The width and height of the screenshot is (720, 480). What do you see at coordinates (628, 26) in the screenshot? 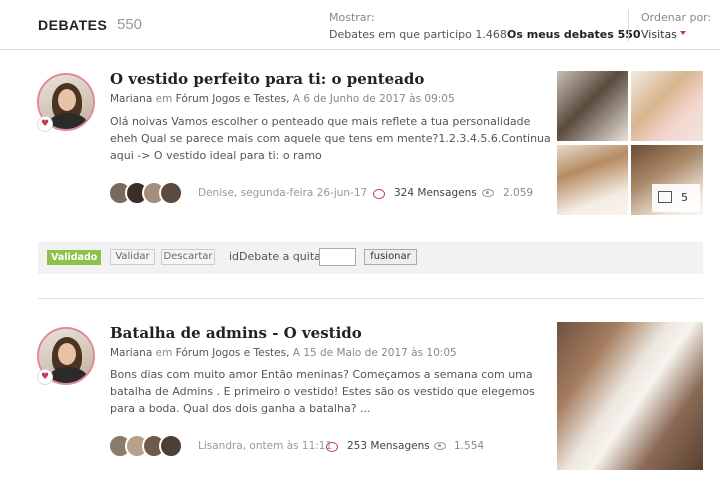
I see `header-divider` at bounding box center [628, 26].